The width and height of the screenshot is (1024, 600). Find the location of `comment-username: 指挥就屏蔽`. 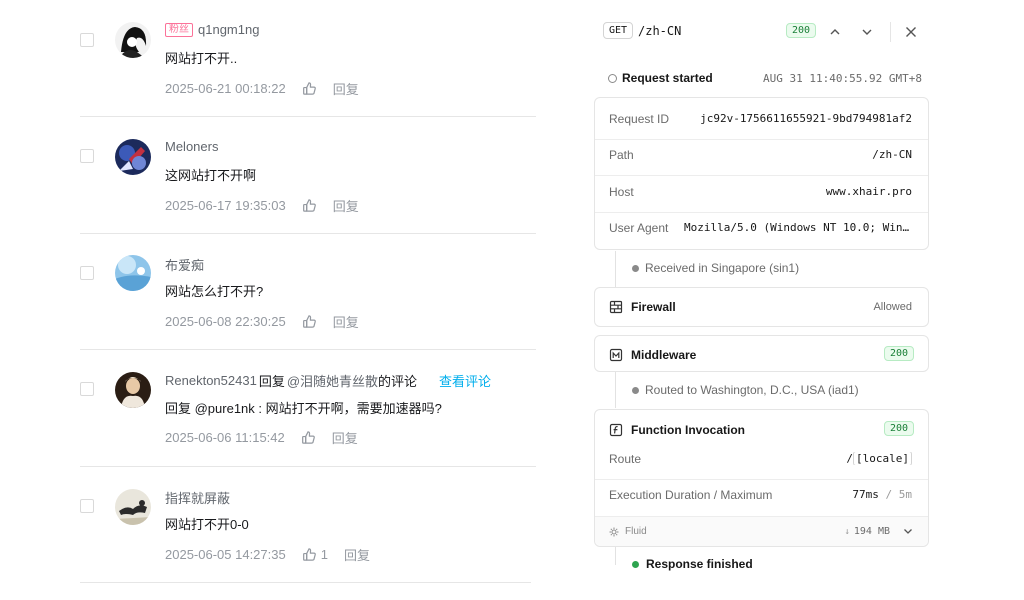

comment-username: 指挥就屏蔽 is located at coordinates (197, 497).